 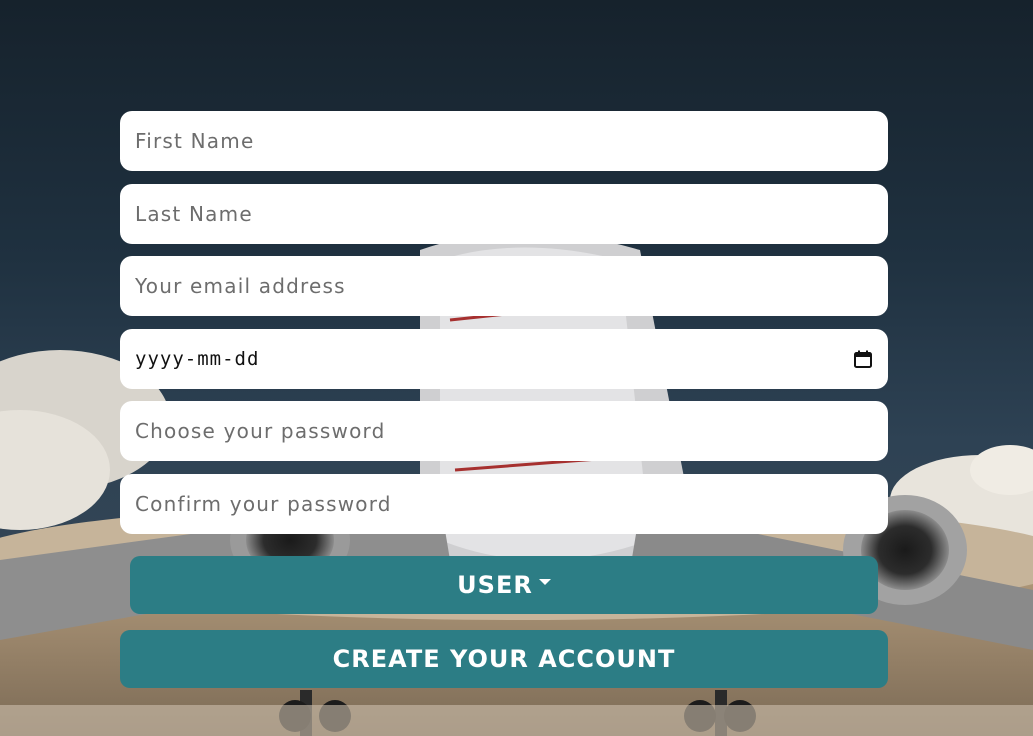 I want to click on last-name-input, so click(x=504, y=214).